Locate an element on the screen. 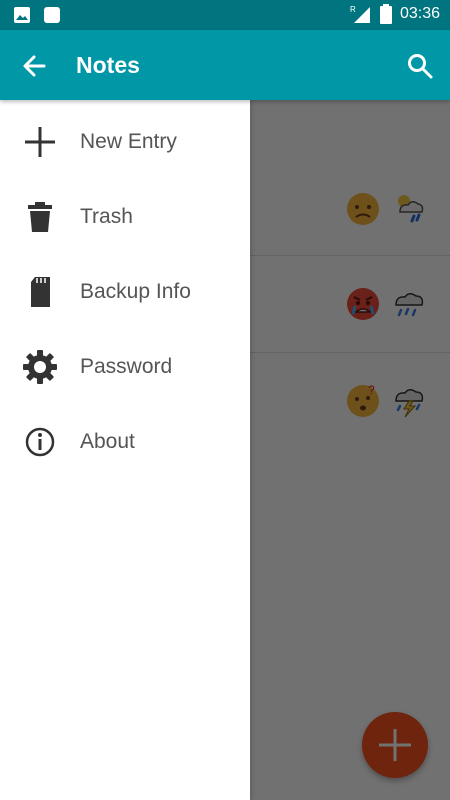 This screenshot has width=450, height=800. menu-item-backup-info: Backup Info is located at coordinates (125, 291).